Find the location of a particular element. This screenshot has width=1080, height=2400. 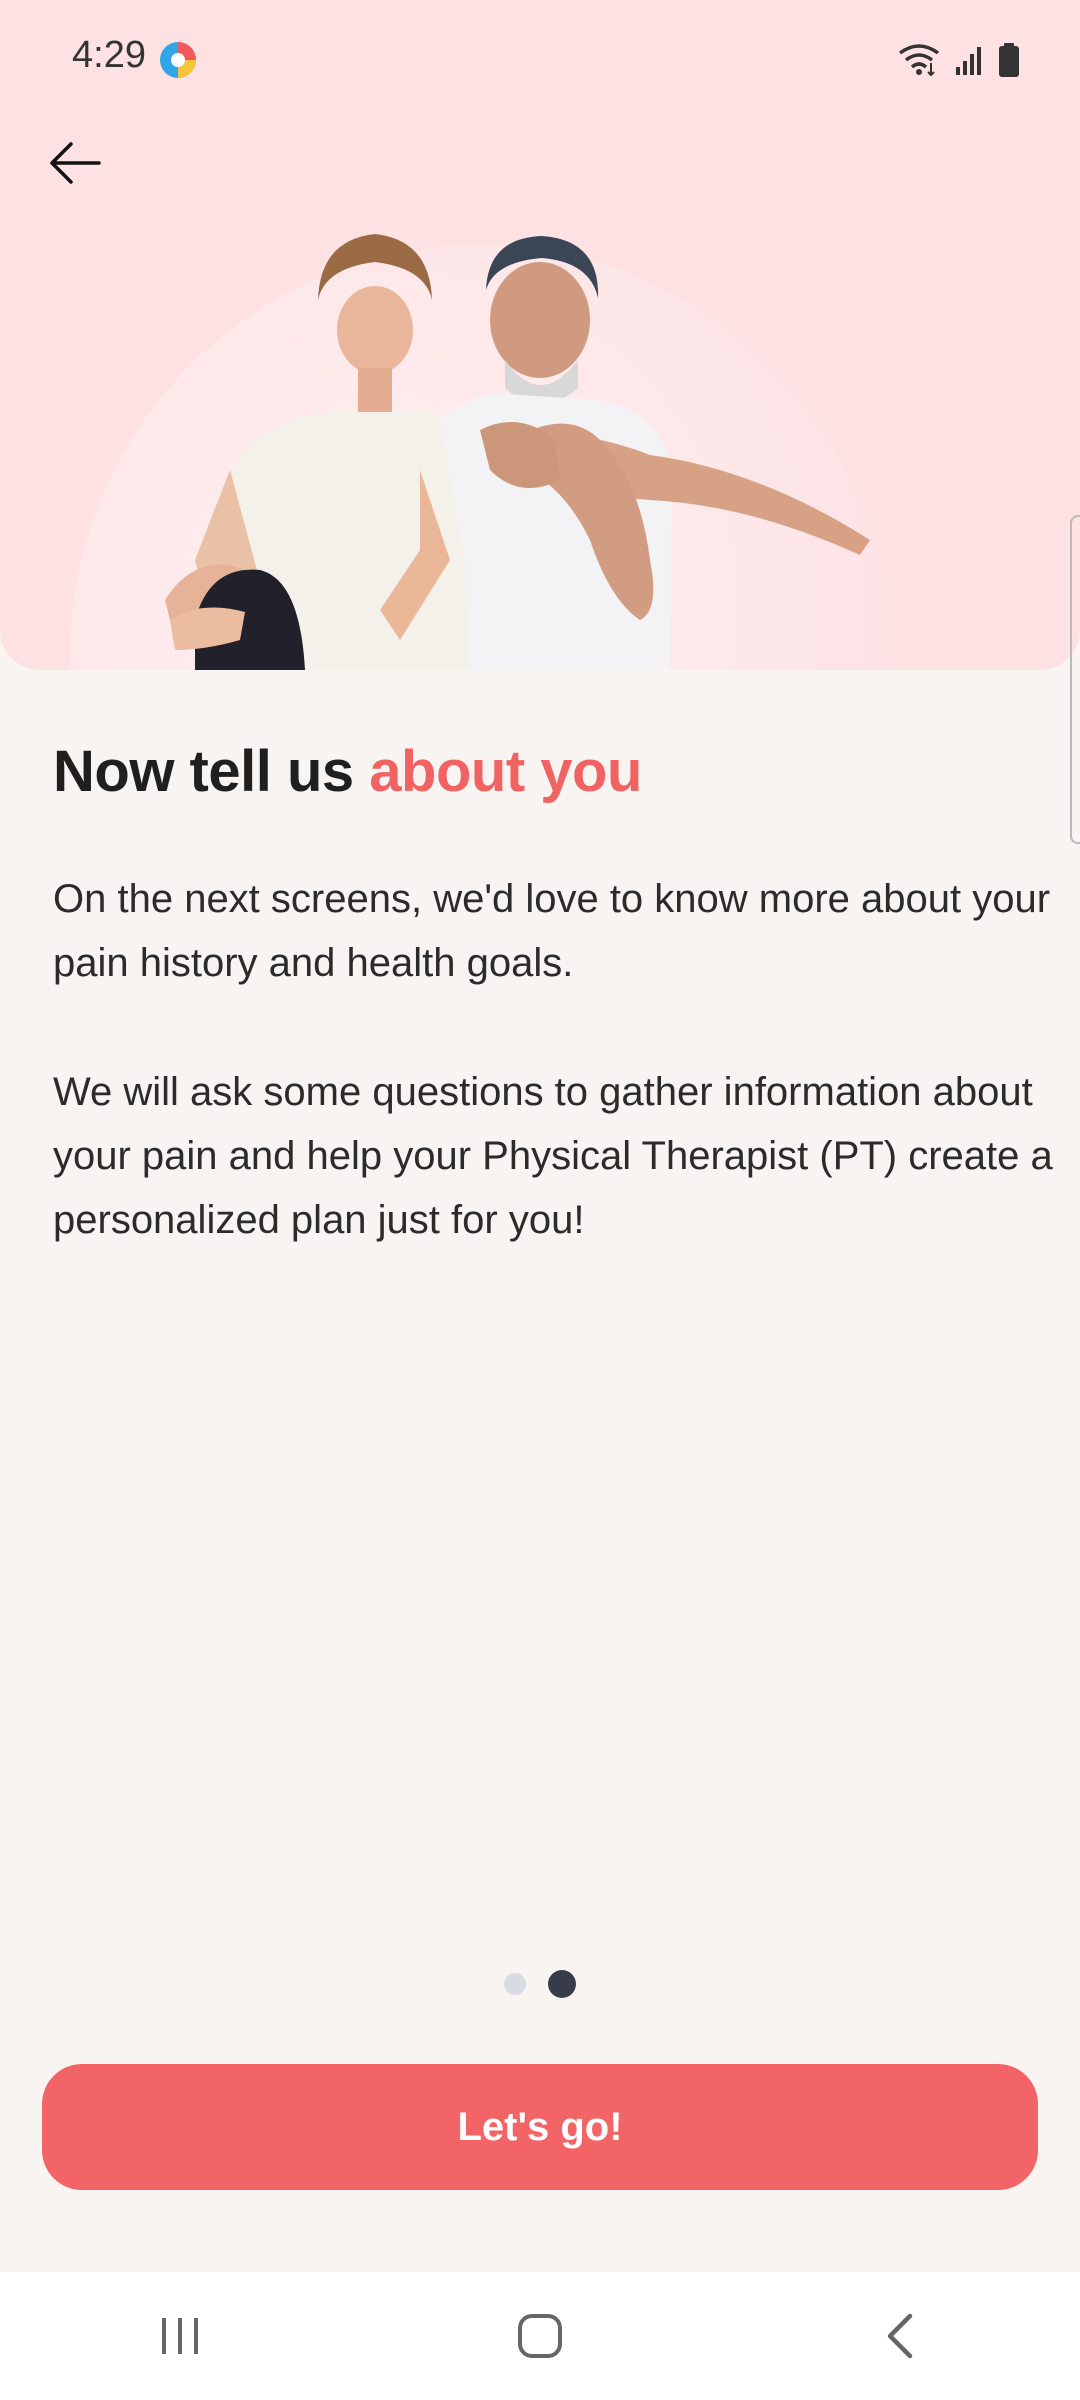

recent-apps-icon is located at coordinates (180, 2336).